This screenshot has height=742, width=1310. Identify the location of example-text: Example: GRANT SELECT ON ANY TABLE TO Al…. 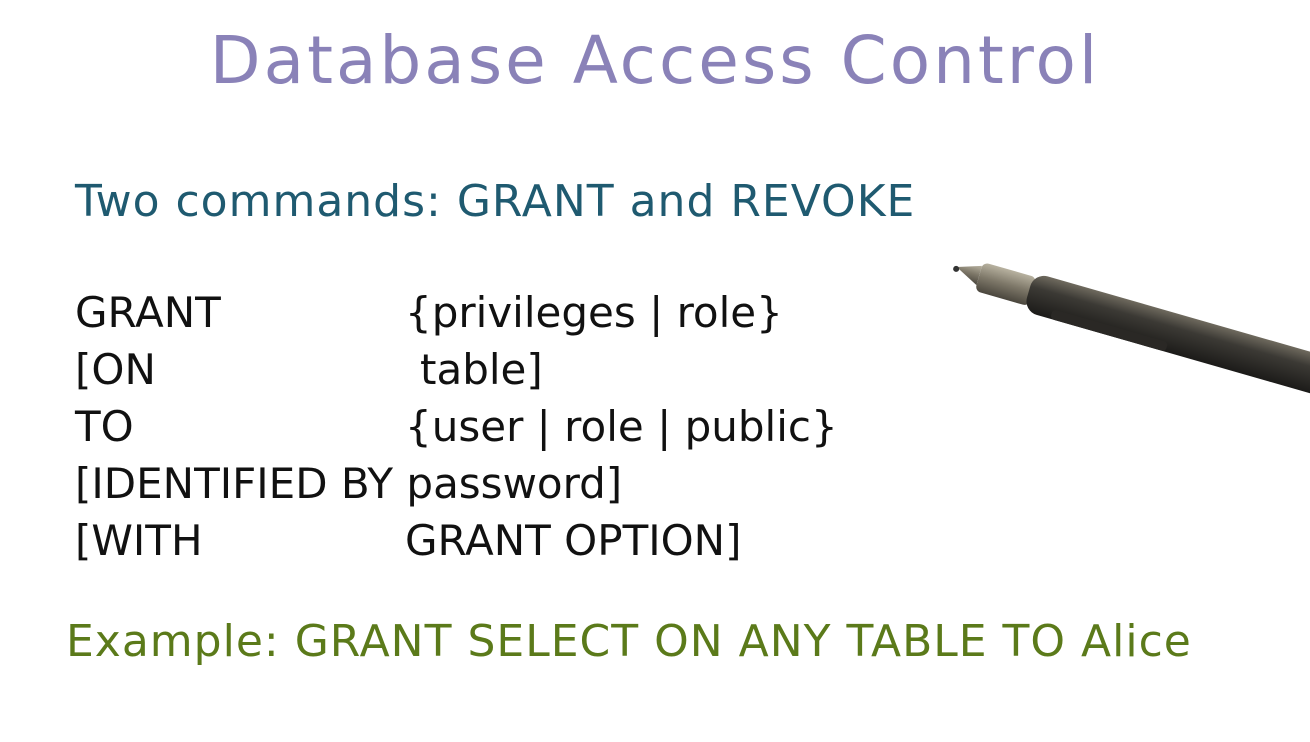
(629, 641).